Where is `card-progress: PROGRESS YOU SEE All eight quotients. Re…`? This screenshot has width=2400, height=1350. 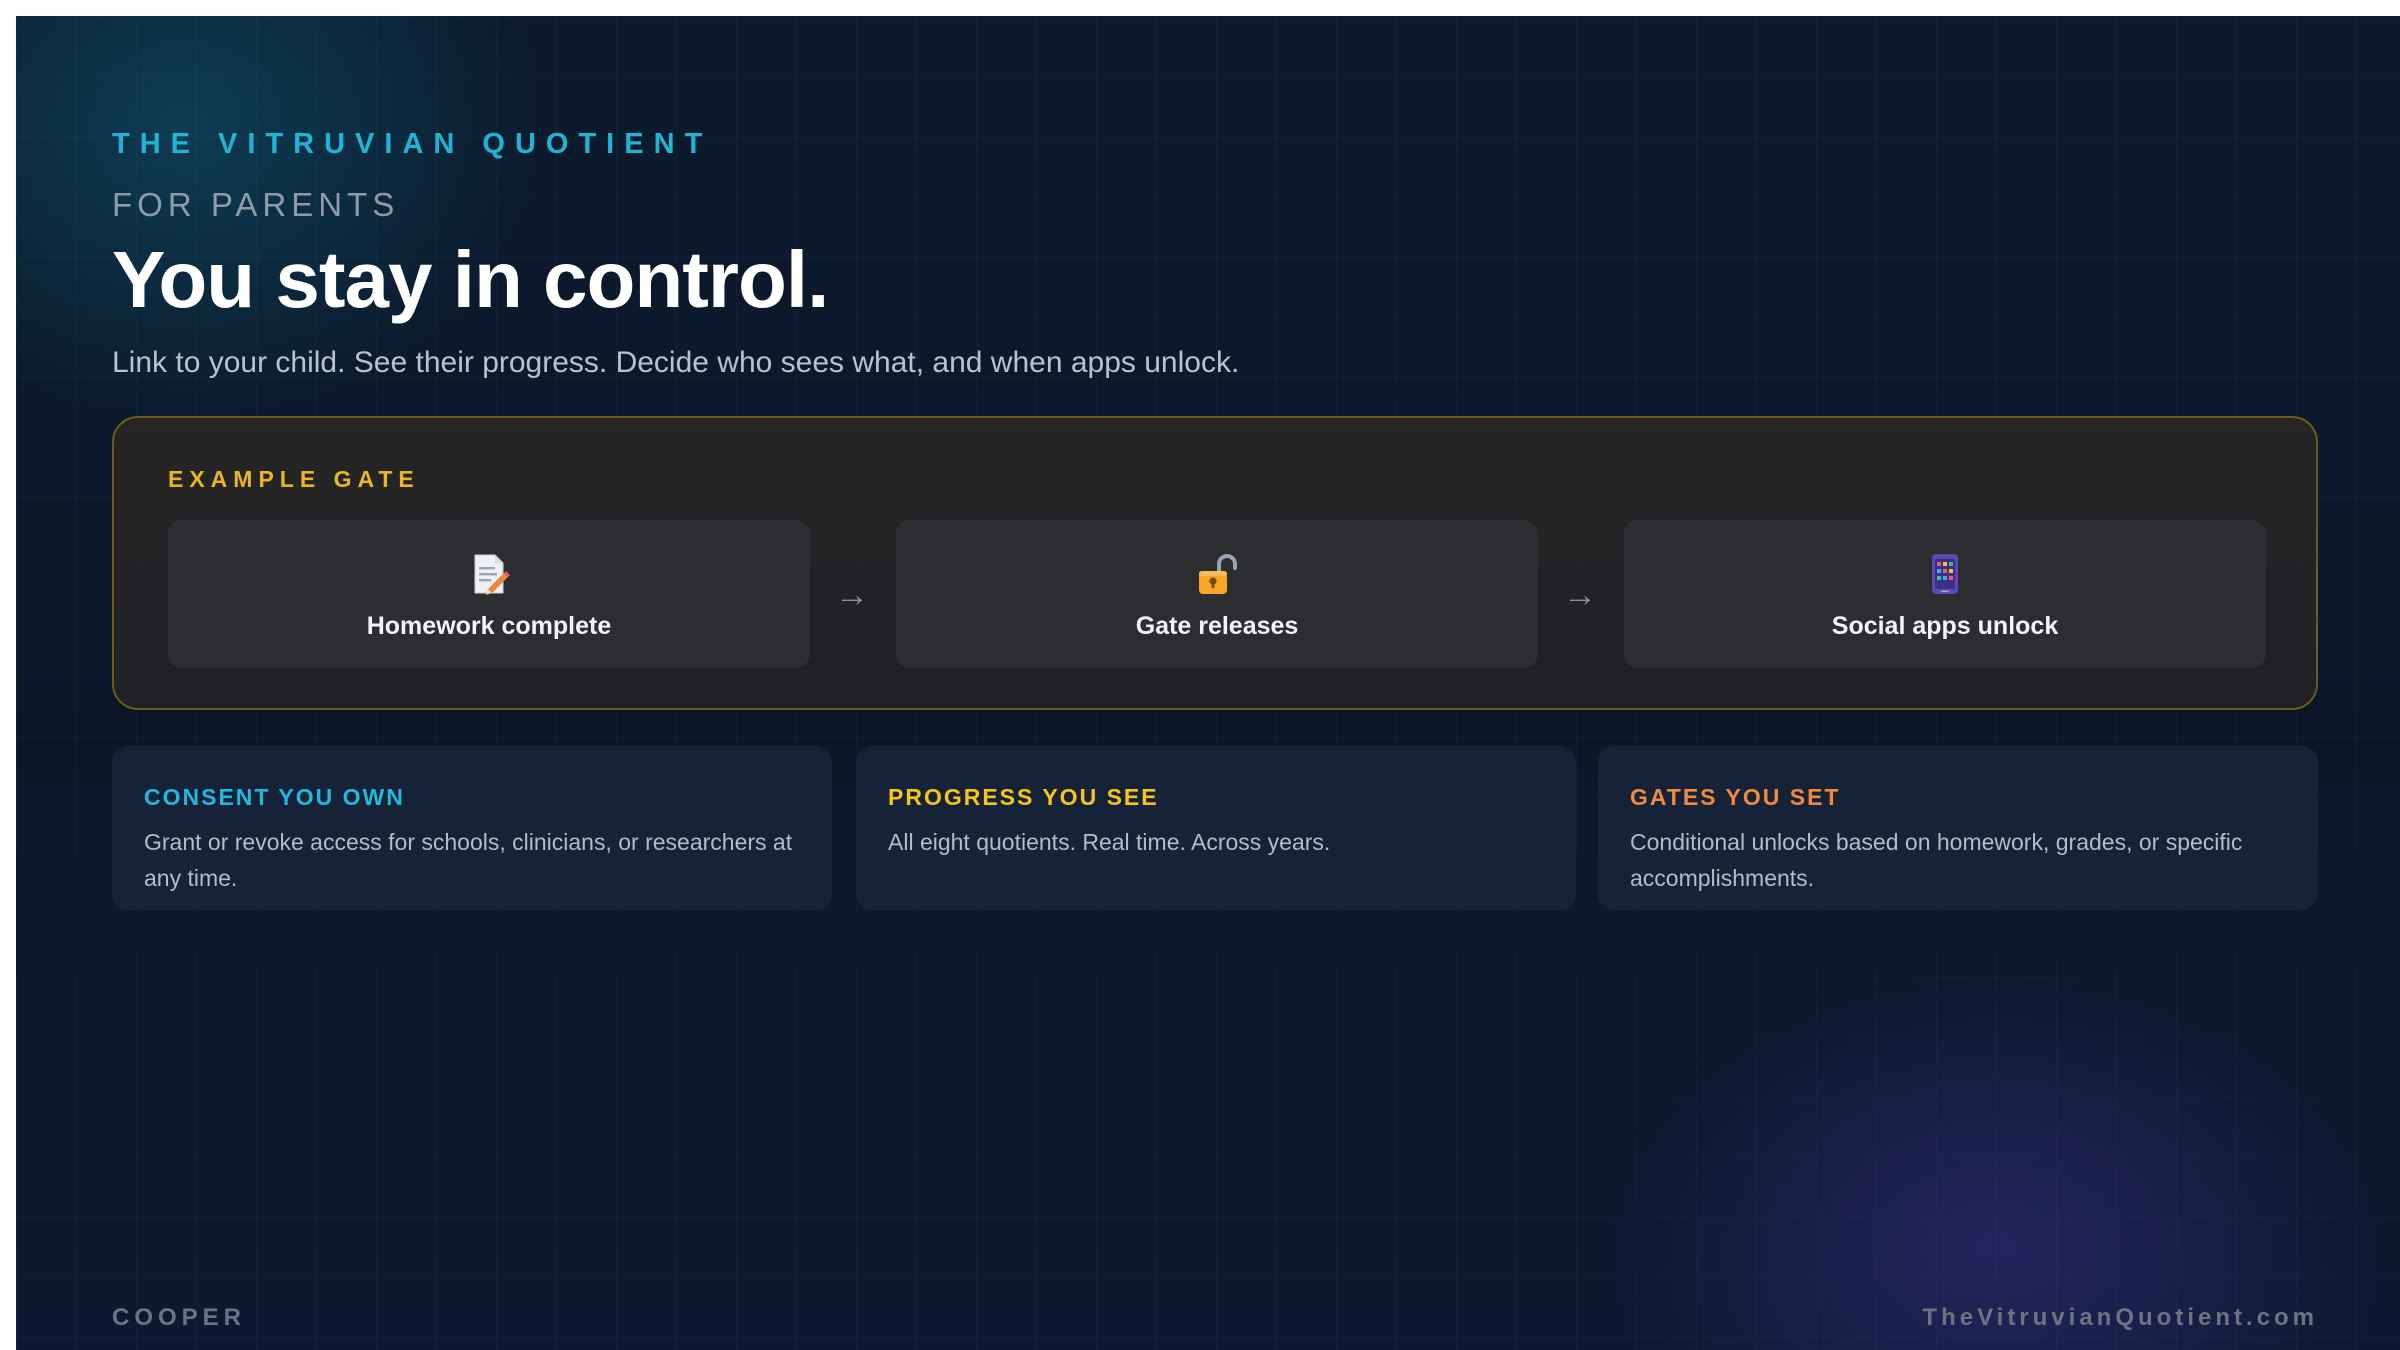 card-progress: PROGRESS YOU SEE All eight quotients. Re… is located at coordinates (1216, 828).